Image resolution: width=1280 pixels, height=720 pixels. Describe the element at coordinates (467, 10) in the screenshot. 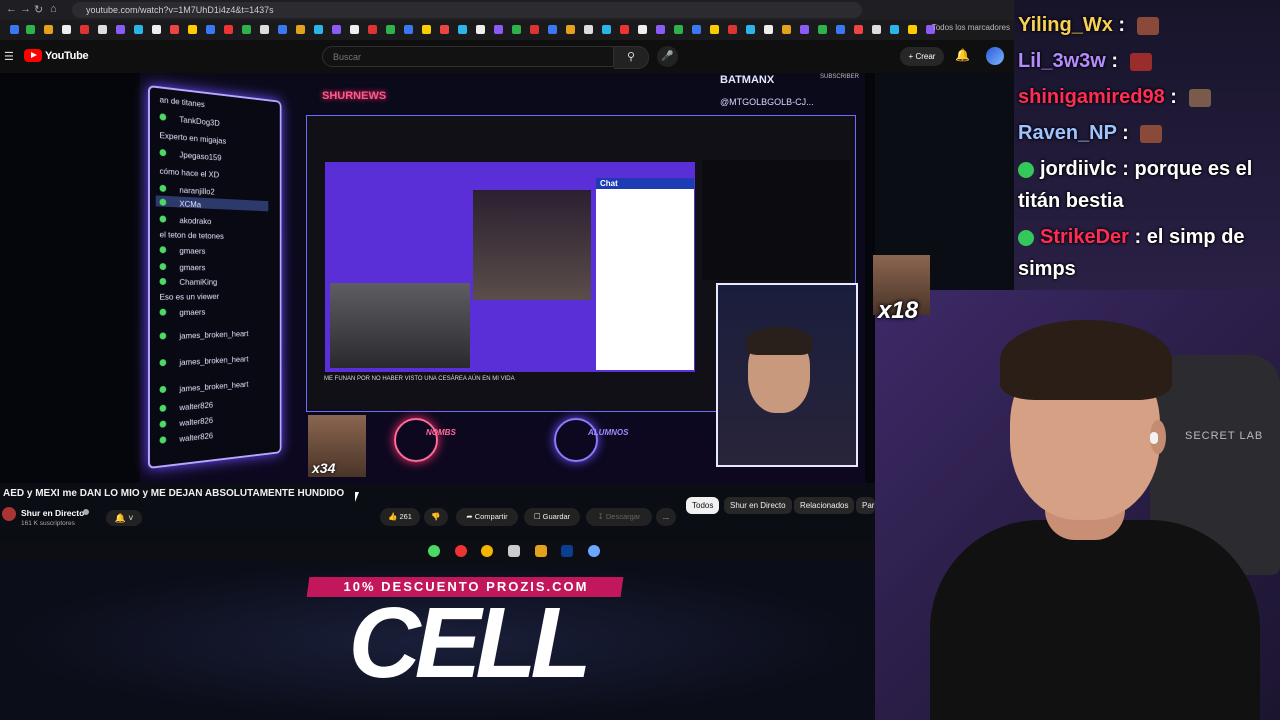

I see `address-bar: youtube.com/watch?v=1M7UhD1i4z4&t=1437s` at that location.